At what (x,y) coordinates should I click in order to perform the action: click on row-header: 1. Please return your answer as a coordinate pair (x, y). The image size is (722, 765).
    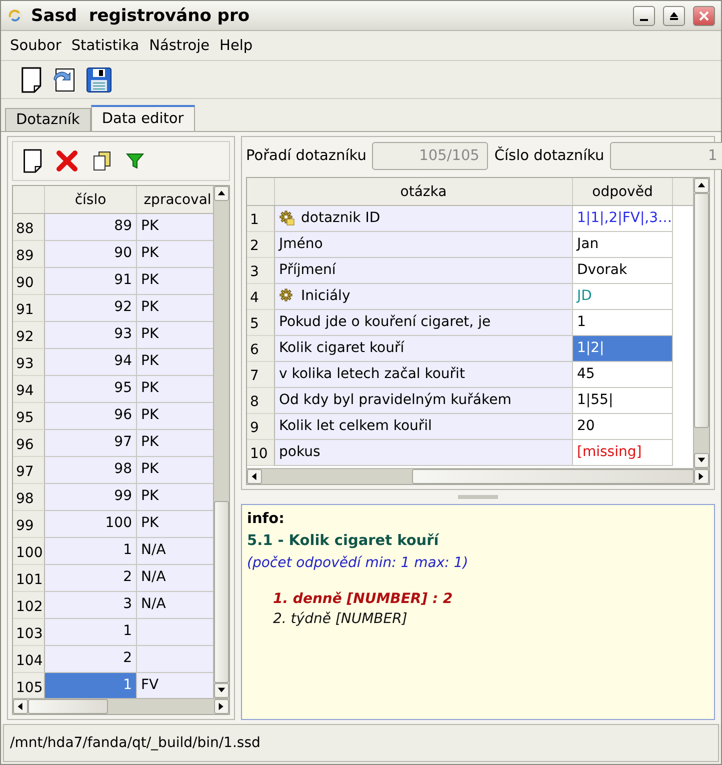
    Looking at the image, I should click on (261, 219).